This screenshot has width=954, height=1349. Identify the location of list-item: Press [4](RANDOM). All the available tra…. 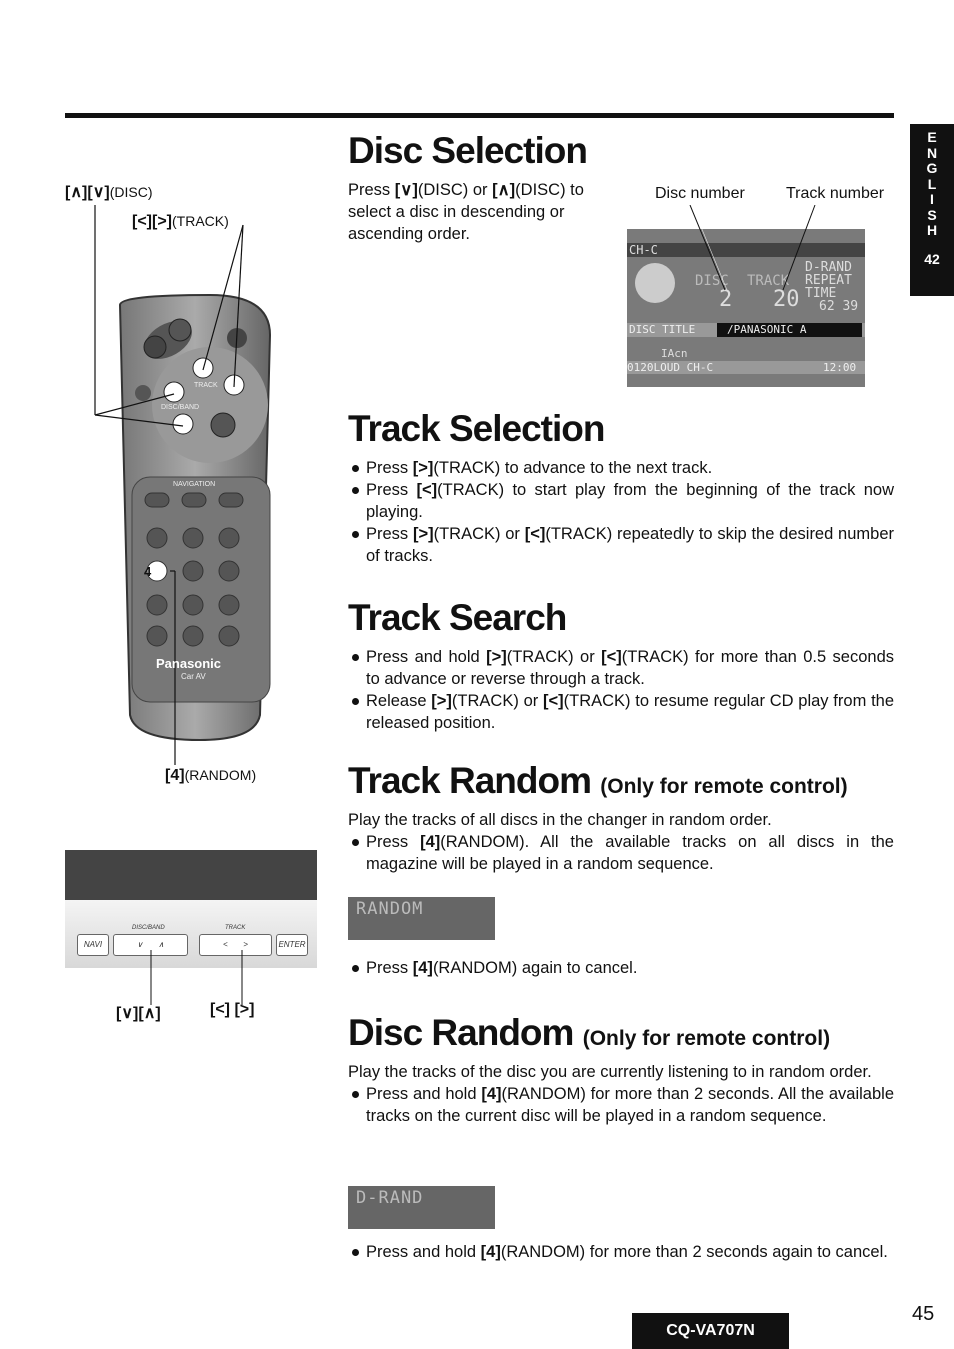
(621, 853).